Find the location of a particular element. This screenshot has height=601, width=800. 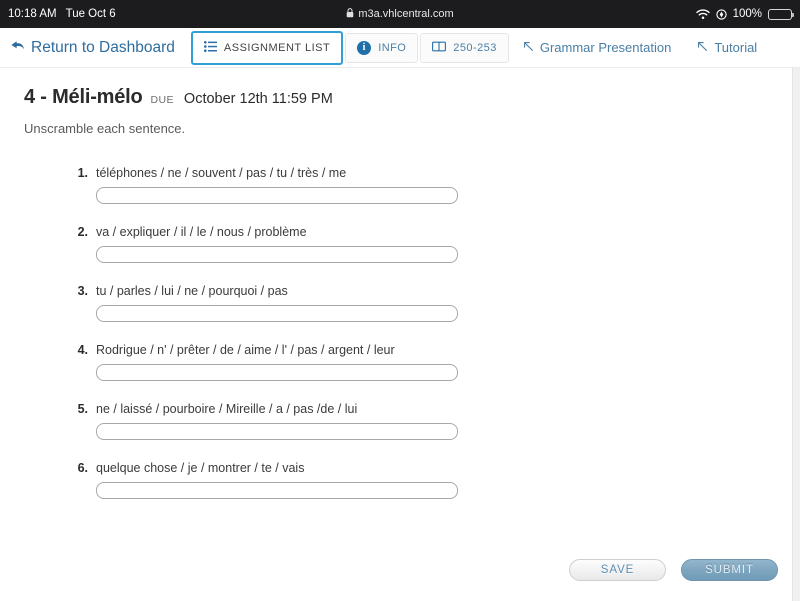

status-bar-time: 10:18 AM is located at coordinates (32, 14).